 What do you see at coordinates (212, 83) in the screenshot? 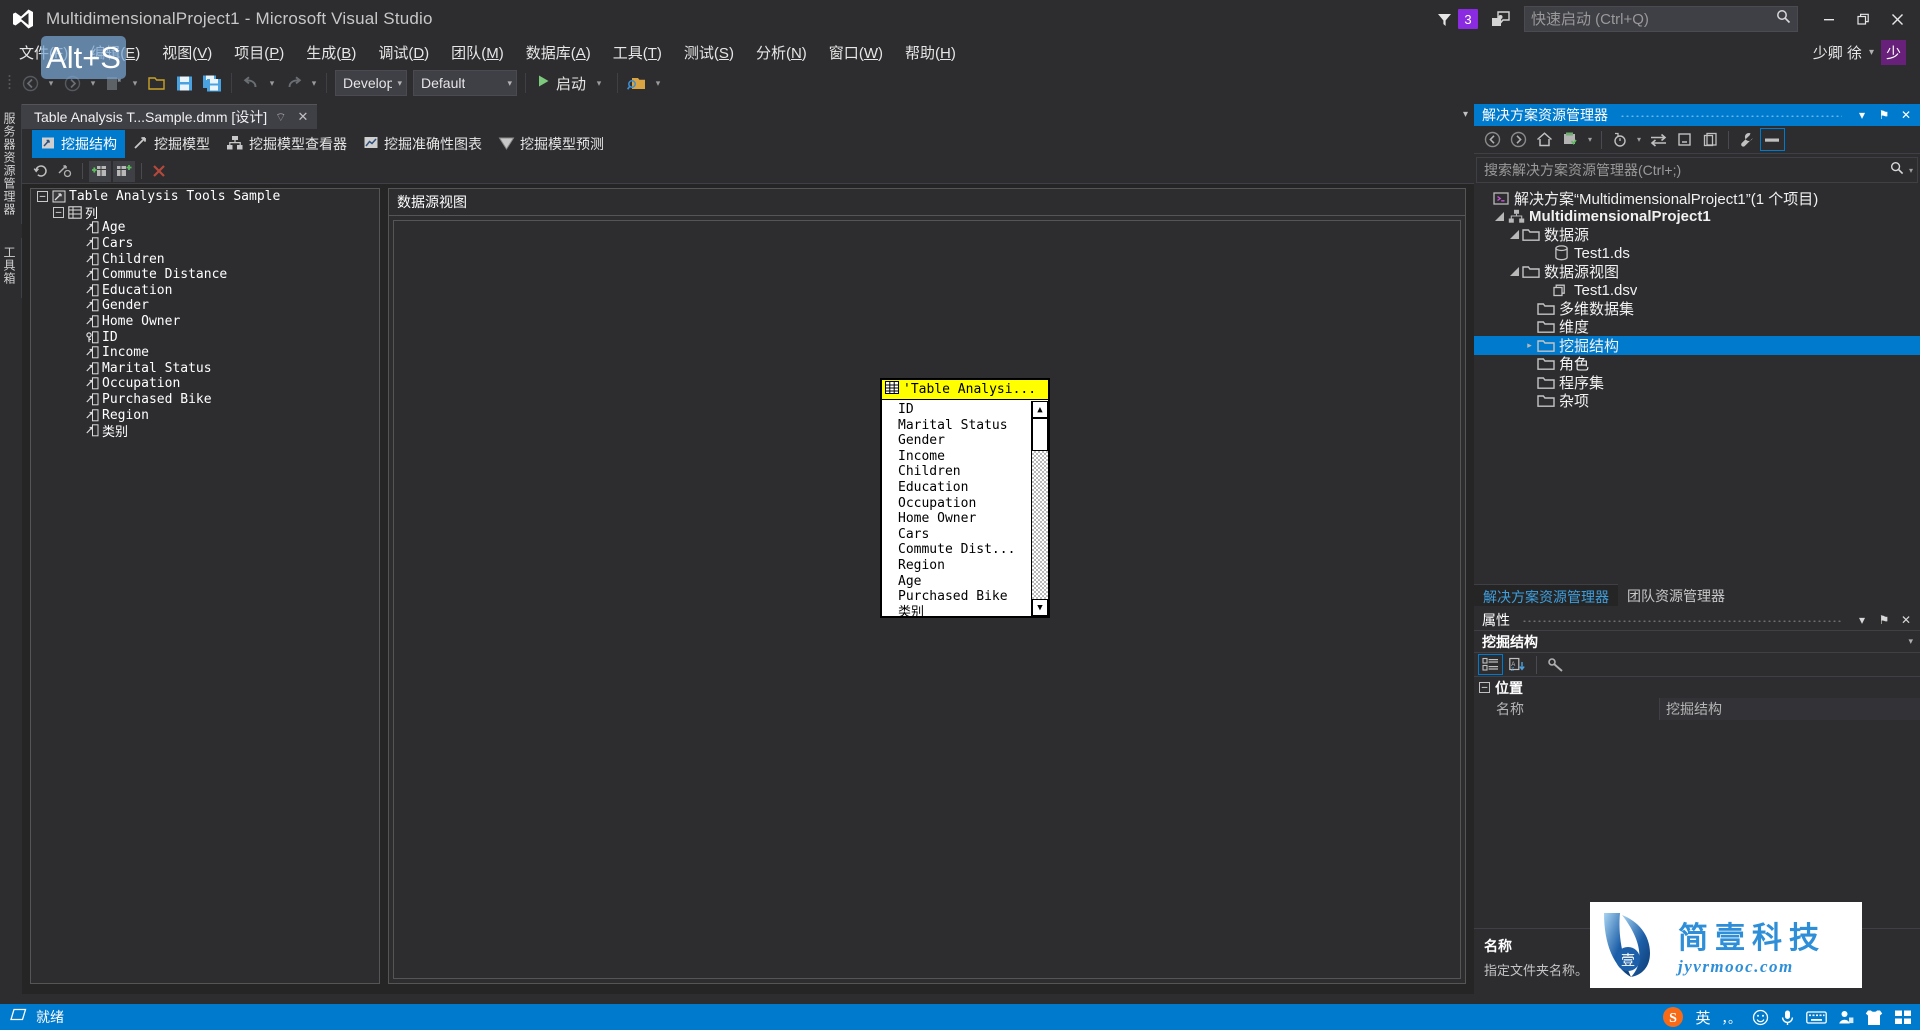
I see `save-all-icon` at bounding box center [212, 83].